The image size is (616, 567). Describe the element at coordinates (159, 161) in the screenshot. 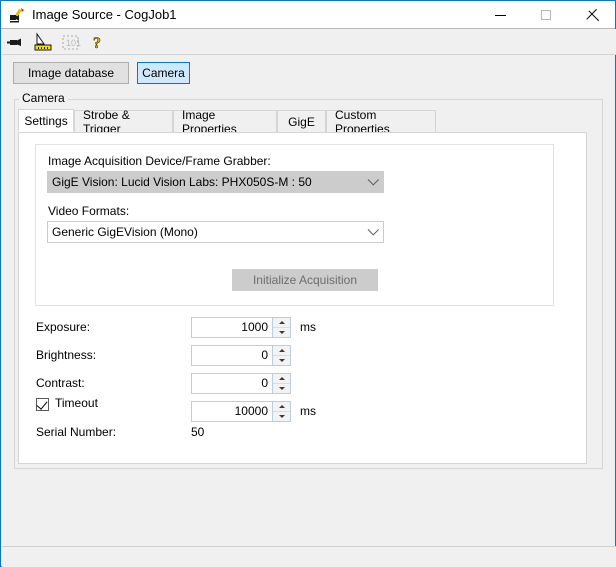

I see `device-label: Image Acquisition Device/Frame Grabber:` at that location.